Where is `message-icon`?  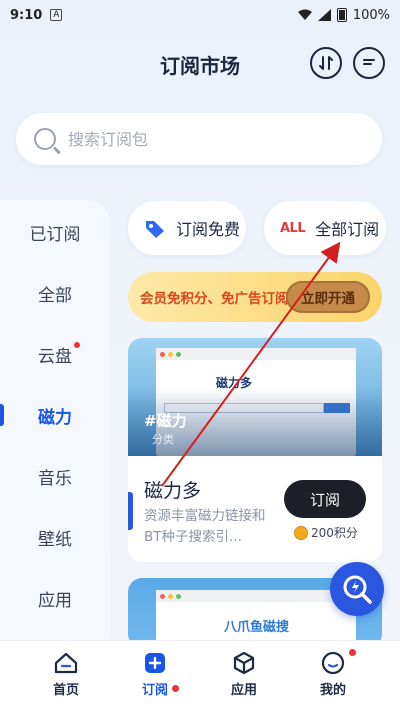 message-icon is located at coordinates (369, 63).